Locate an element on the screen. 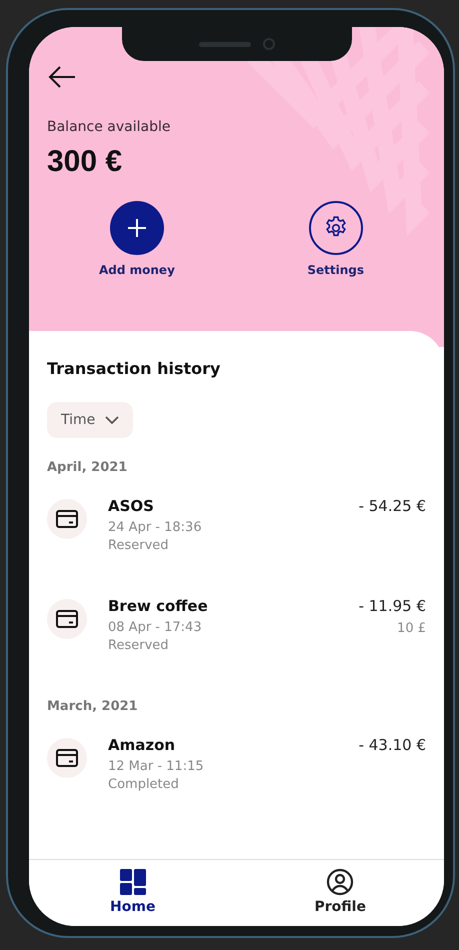 The width and height of the screenshot is (459, 950). transaction-datetime: 24 Apr - 18:36 is located at coordinates (155, 527).